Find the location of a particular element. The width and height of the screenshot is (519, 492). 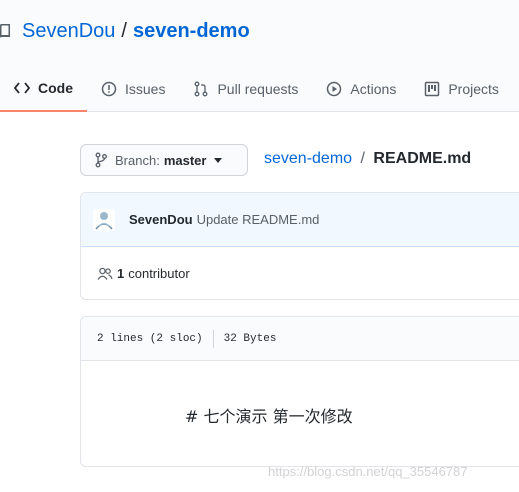

repo-title: SevenDou / seven-demo is located at coordinates (125, 31).